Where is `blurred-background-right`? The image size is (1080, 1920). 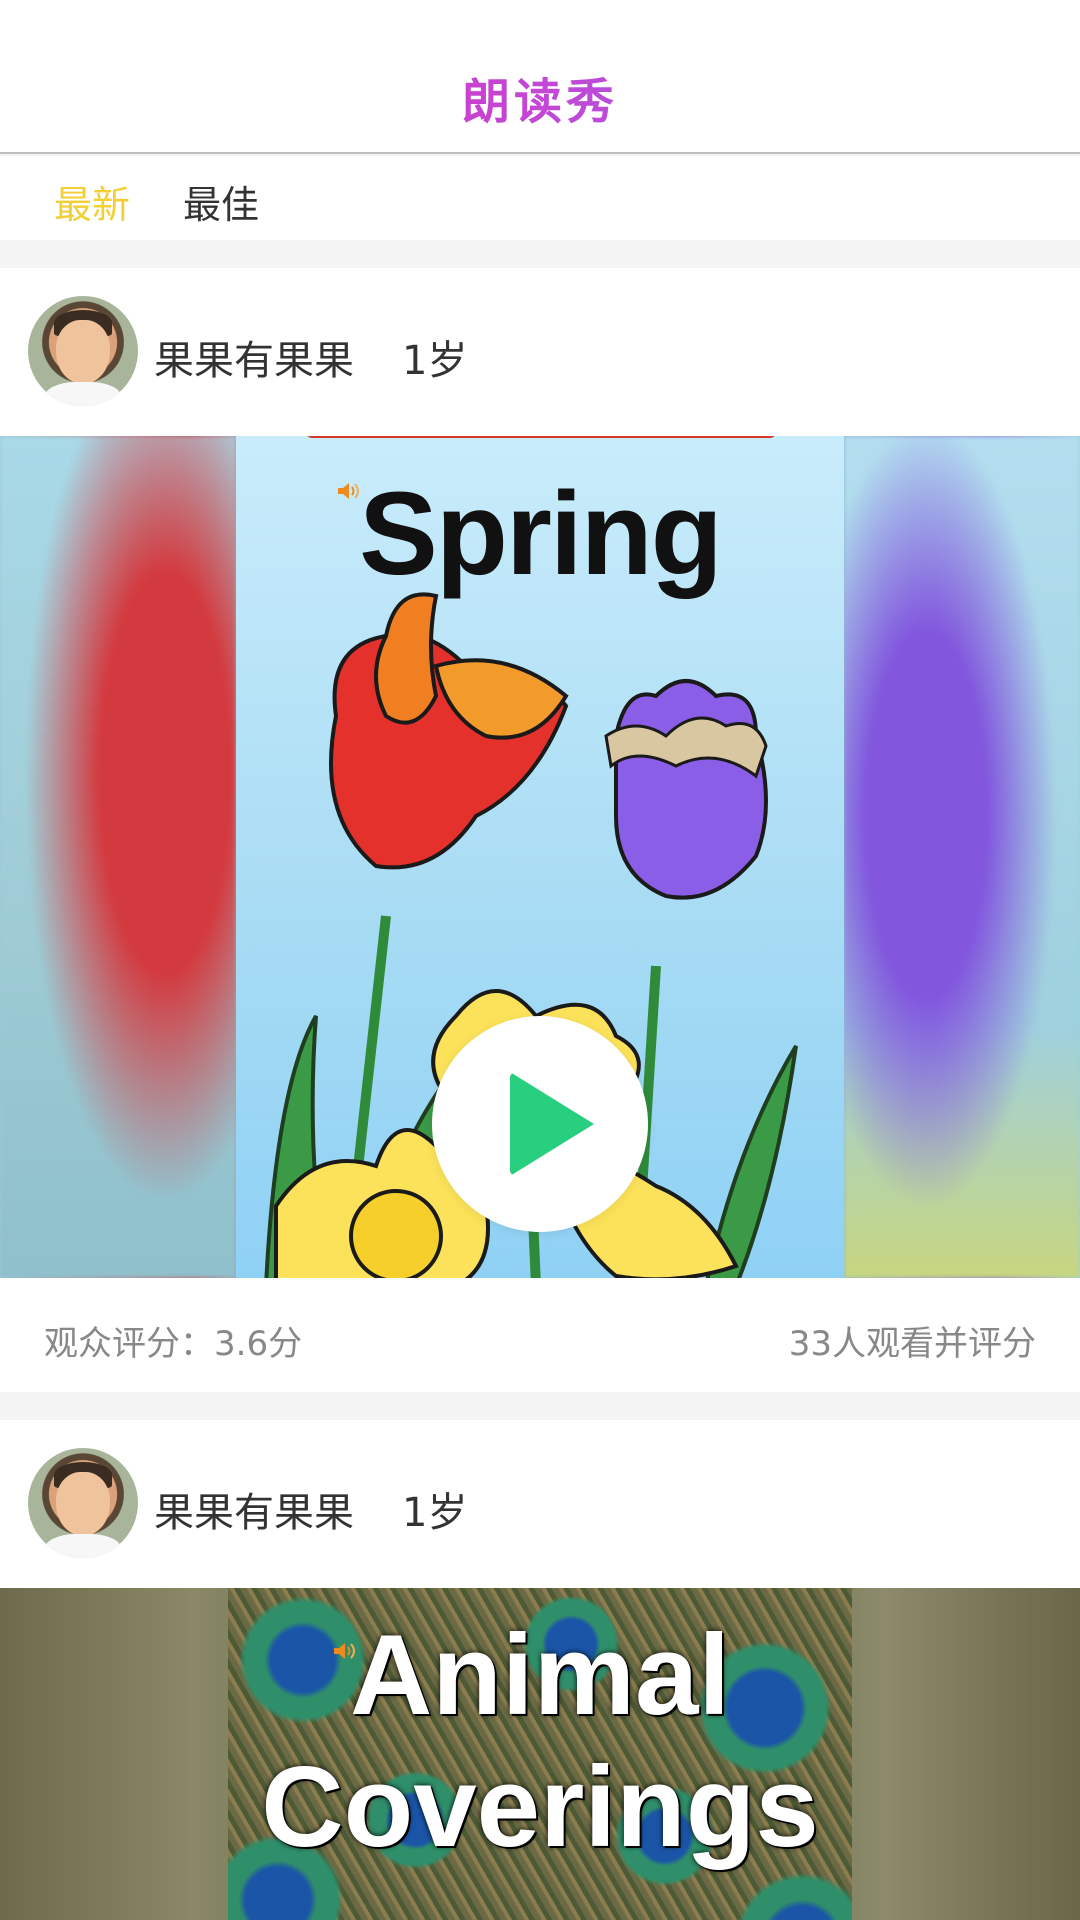
blurred-background-right is located at coordinates (962, 857).